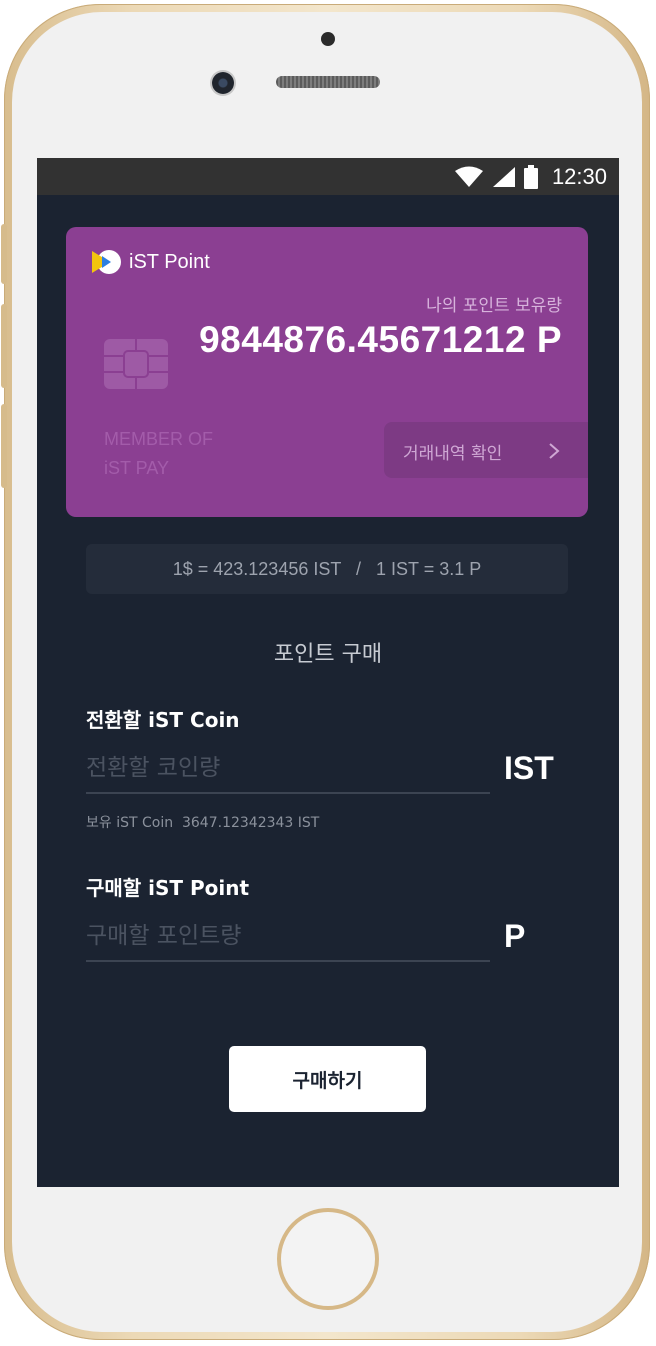 This screenshot has height=1346, width=656. I want to click on status-bar: 12:30, so click(328, 176).